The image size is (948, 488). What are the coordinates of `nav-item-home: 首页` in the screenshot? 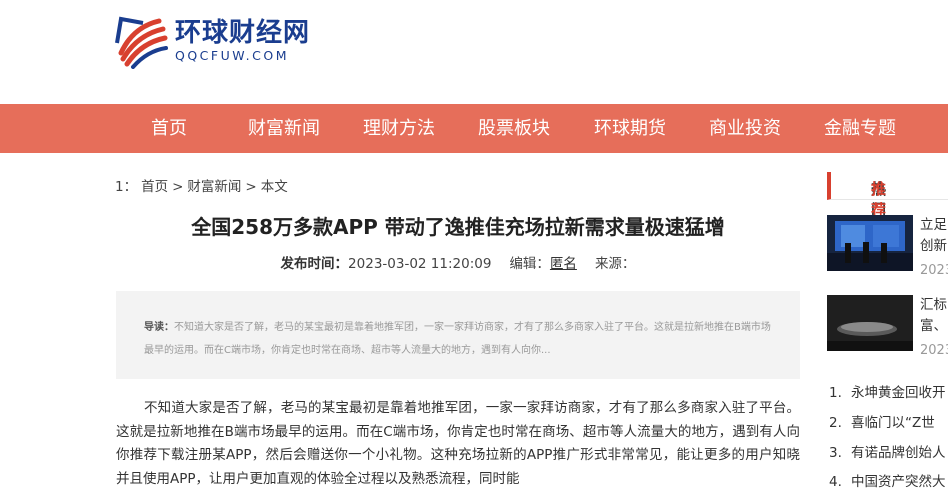 It's located at (169, 128).